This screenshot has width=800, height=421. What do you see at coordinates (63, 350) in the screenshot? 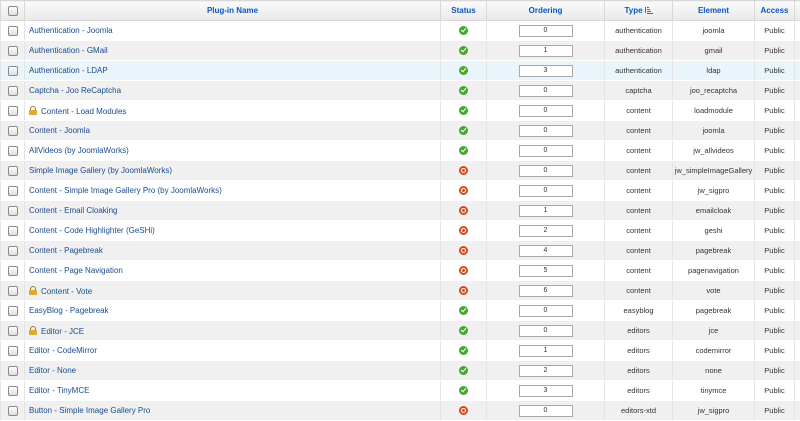
I see `plugin-name-link: Editor - CodeMirror` at bounding box center [63, 350].